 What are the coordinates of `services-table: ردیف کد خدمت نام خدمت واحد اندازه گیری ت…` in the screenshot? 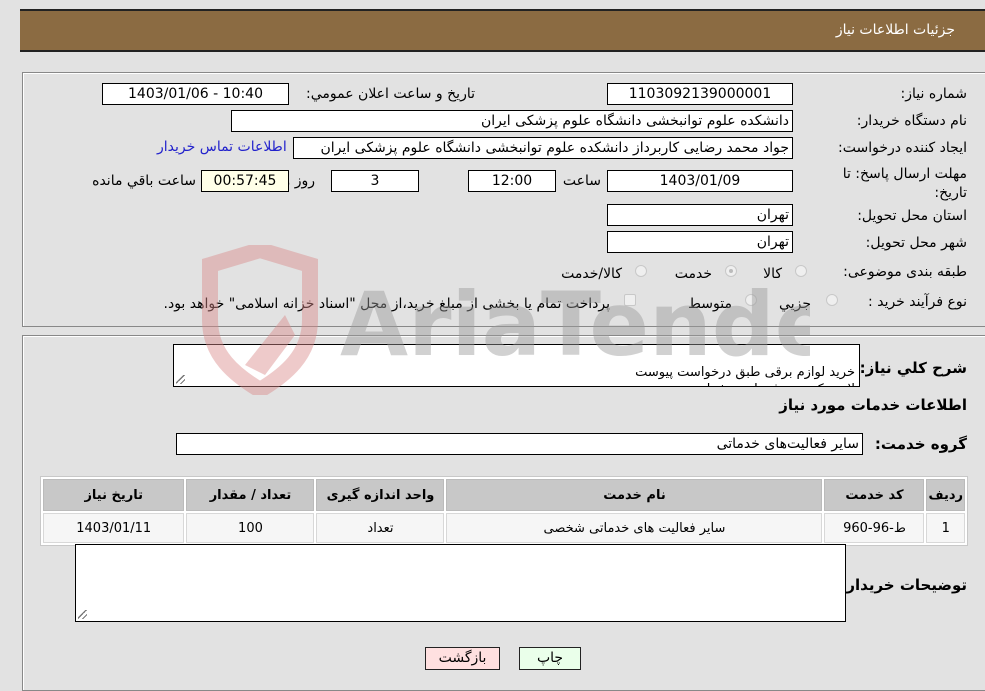 It's located at (504, 511).